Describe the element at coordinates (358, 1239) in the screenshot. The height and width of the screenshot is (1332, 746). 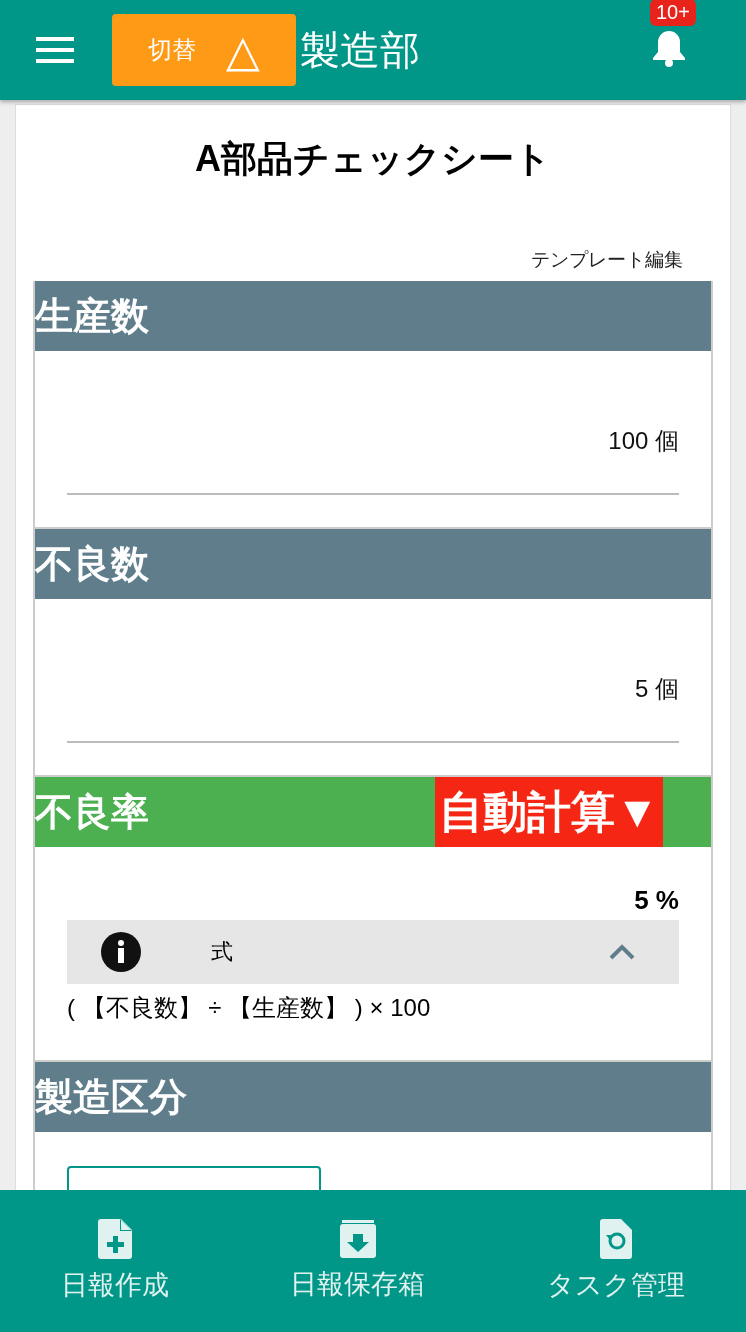
I see `archive-icon` at that location.